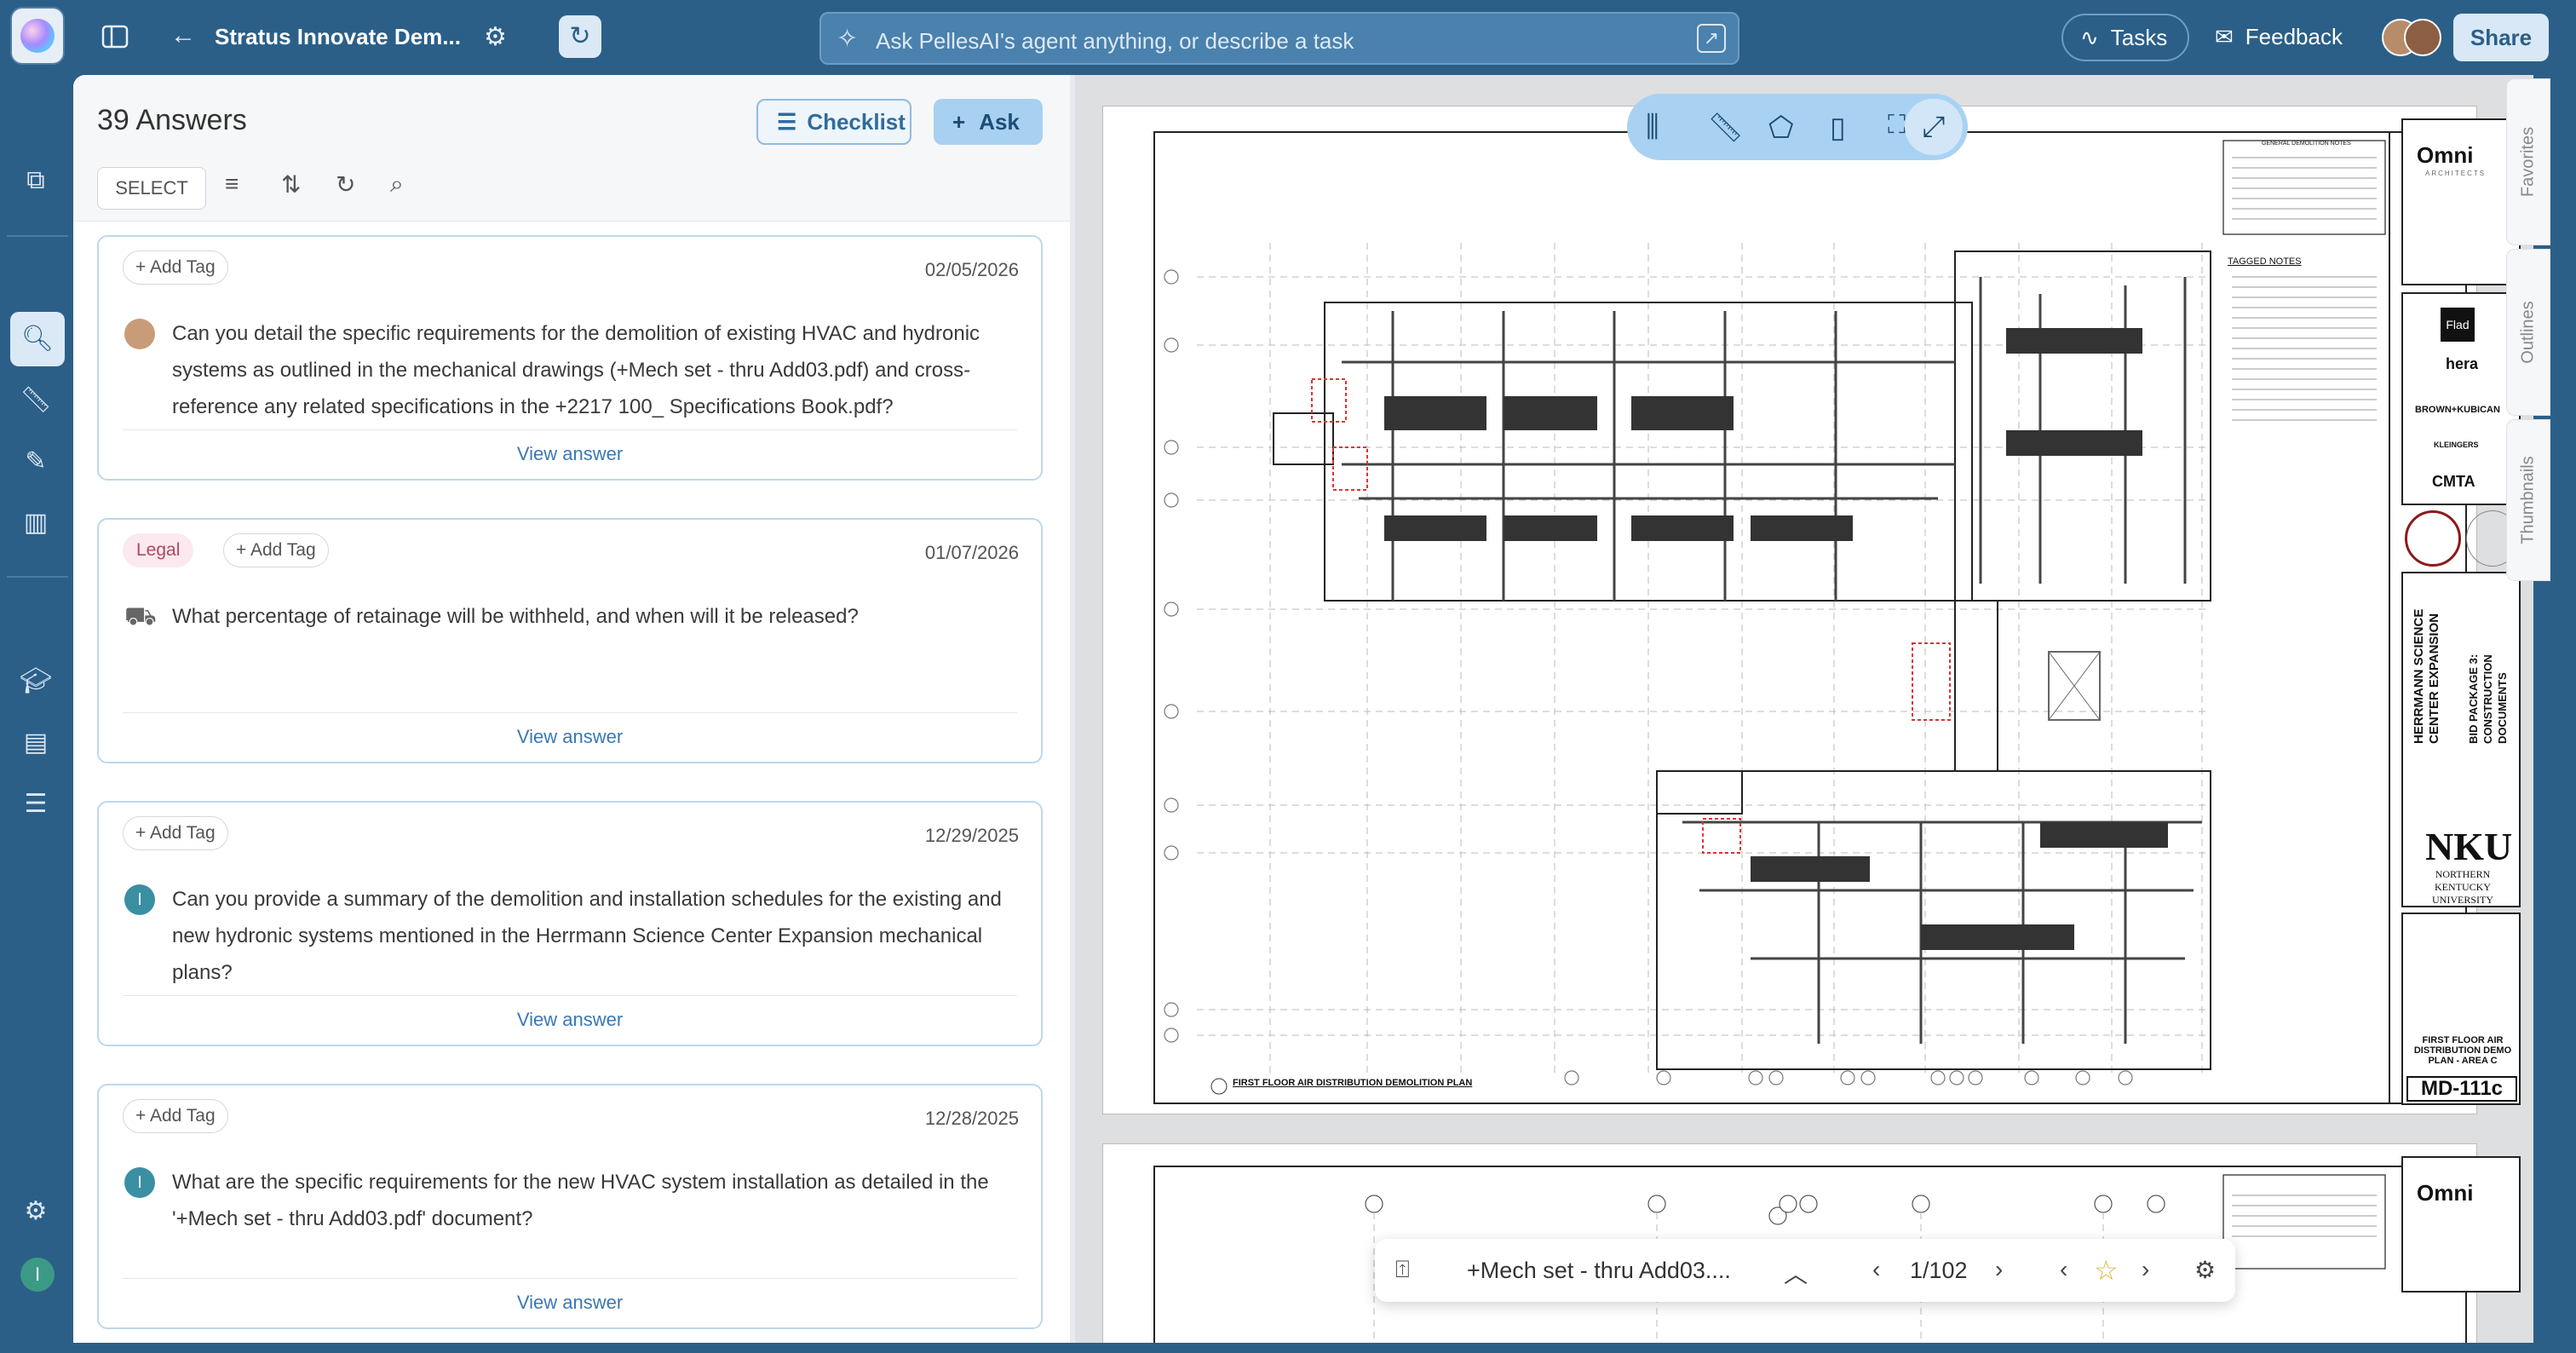  I want to click on app-logo, so click(38, 36).